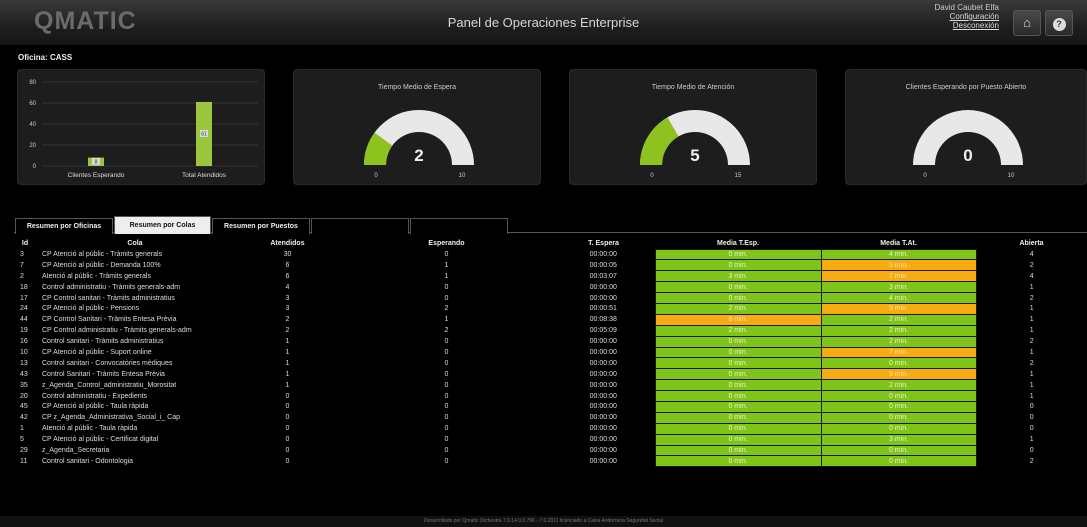 This screenshot has width=1087, height=527. What do you see at coordinates (102, 254) in the screenshot?
I see `cell-queue: CP Atenció al públic - Tràmits generals` at bounding box center [102, 254].